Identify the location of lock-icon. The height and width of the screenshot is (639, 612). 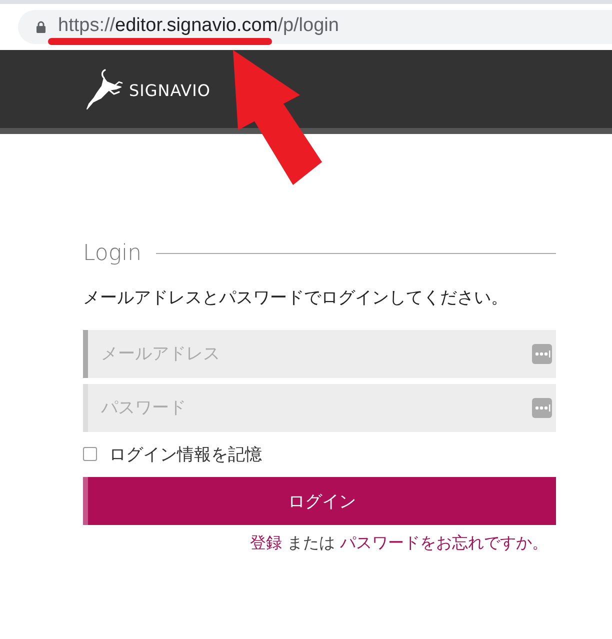
(41, 27).